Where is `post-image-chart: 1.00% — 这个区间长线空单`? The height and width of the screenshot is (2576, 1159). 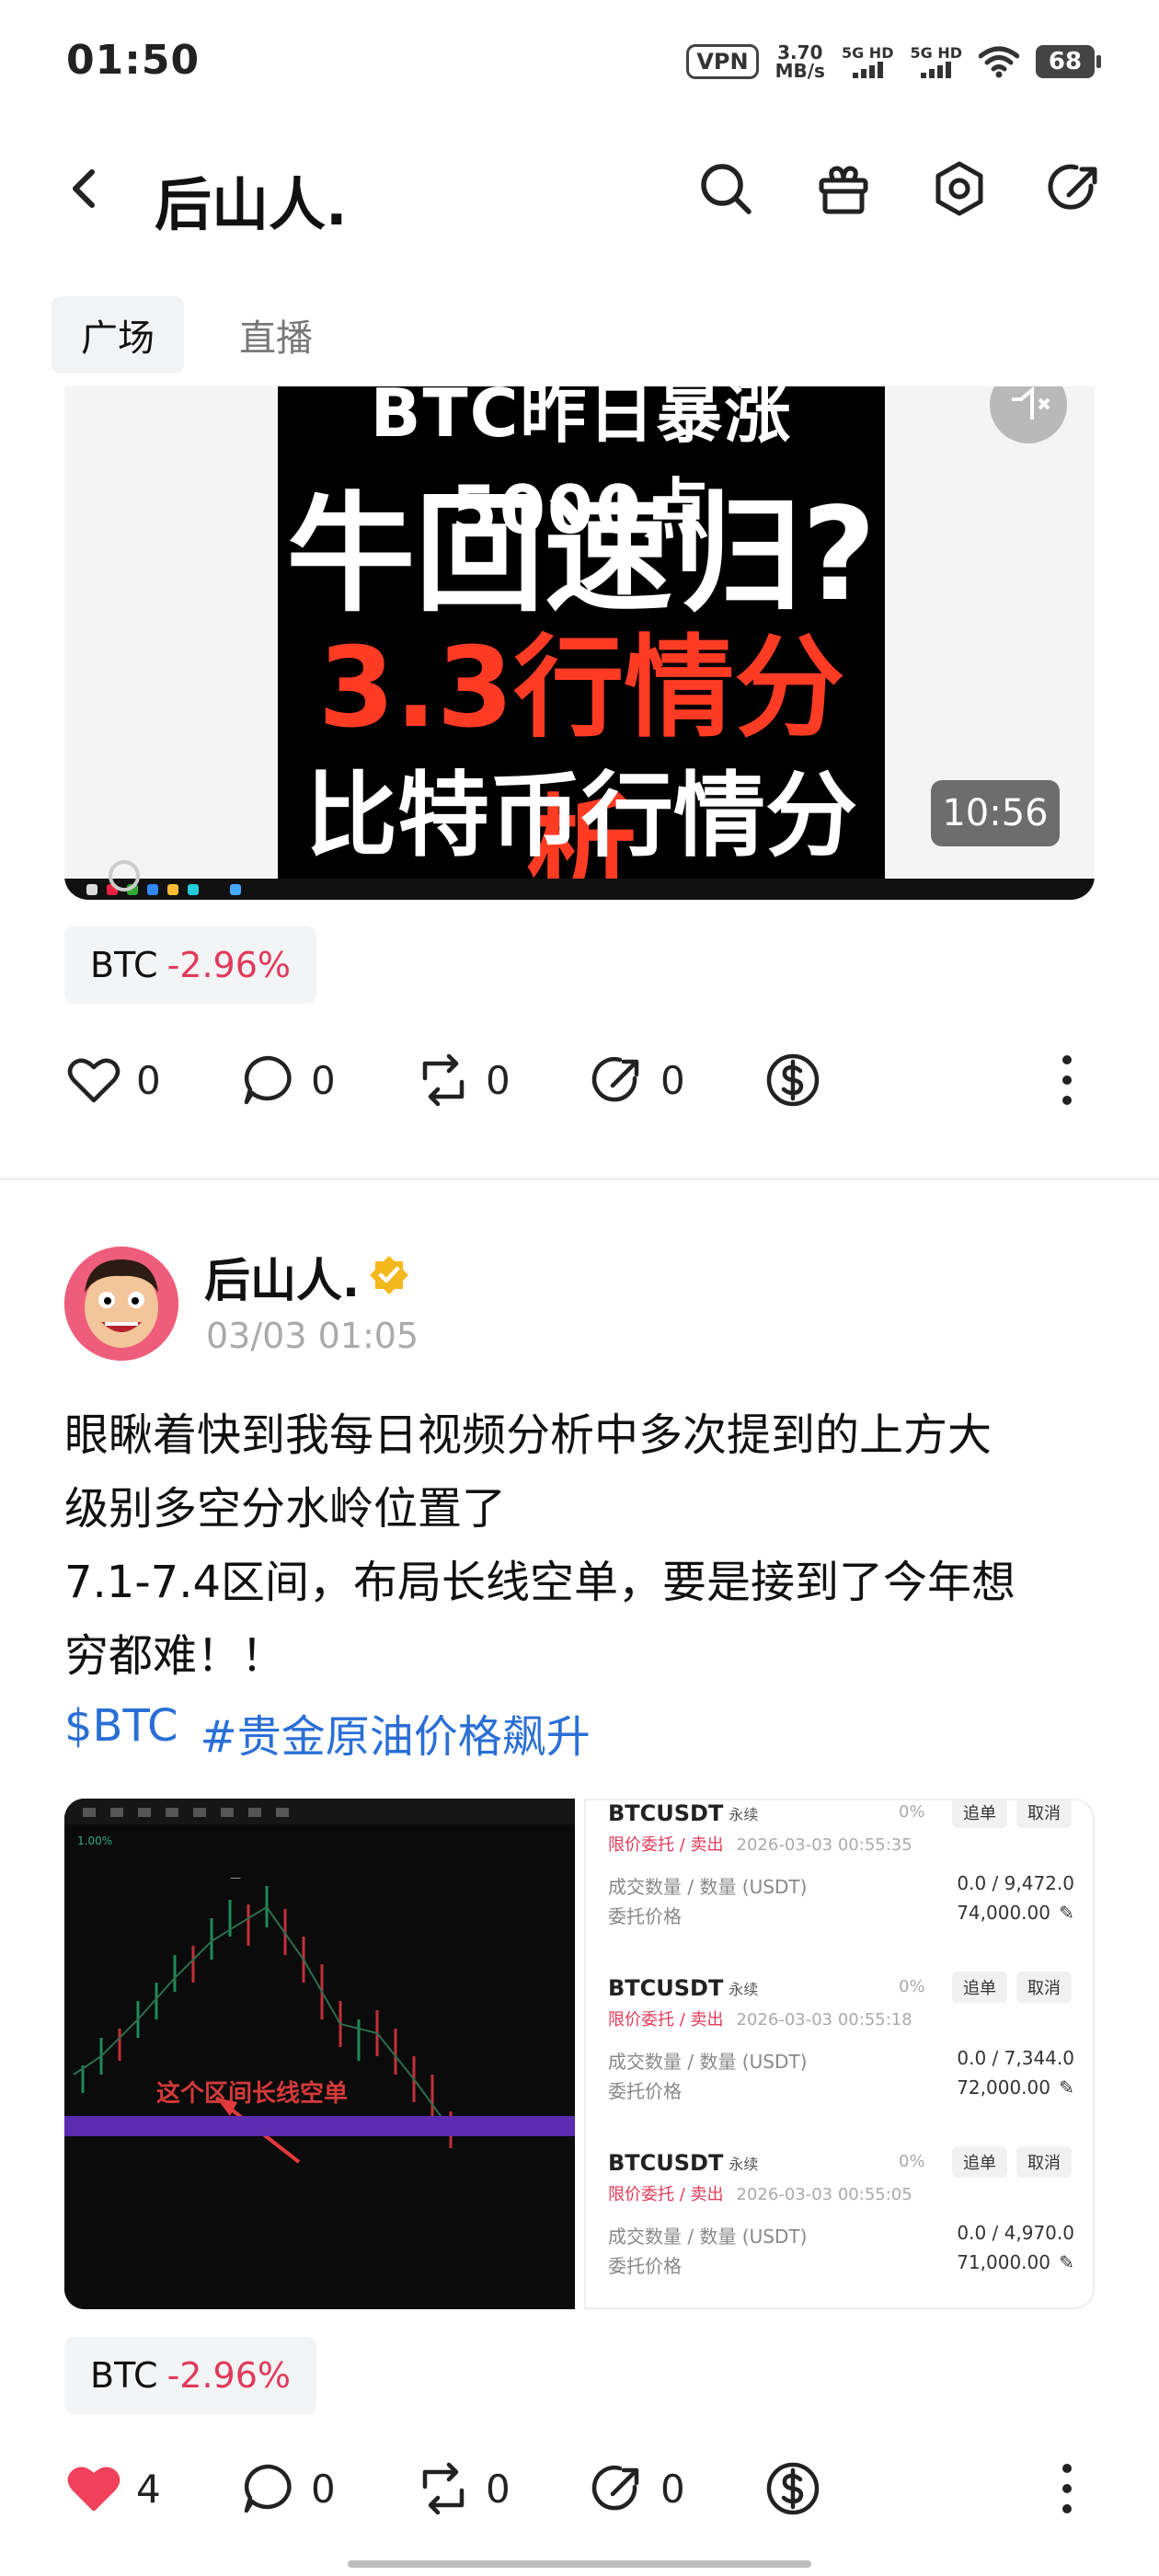
post-image-chart: 1.00% — 这个区间长线空单 is located at coordinates (319, 2054).